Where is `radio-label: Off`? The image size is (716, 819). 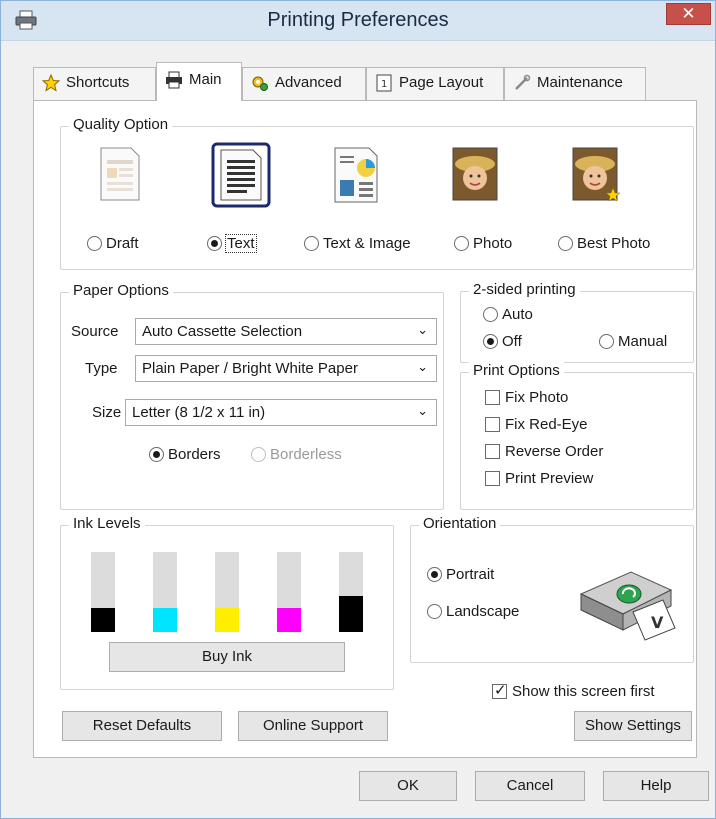 radio-label: Off is located at coordinates (512, 341).